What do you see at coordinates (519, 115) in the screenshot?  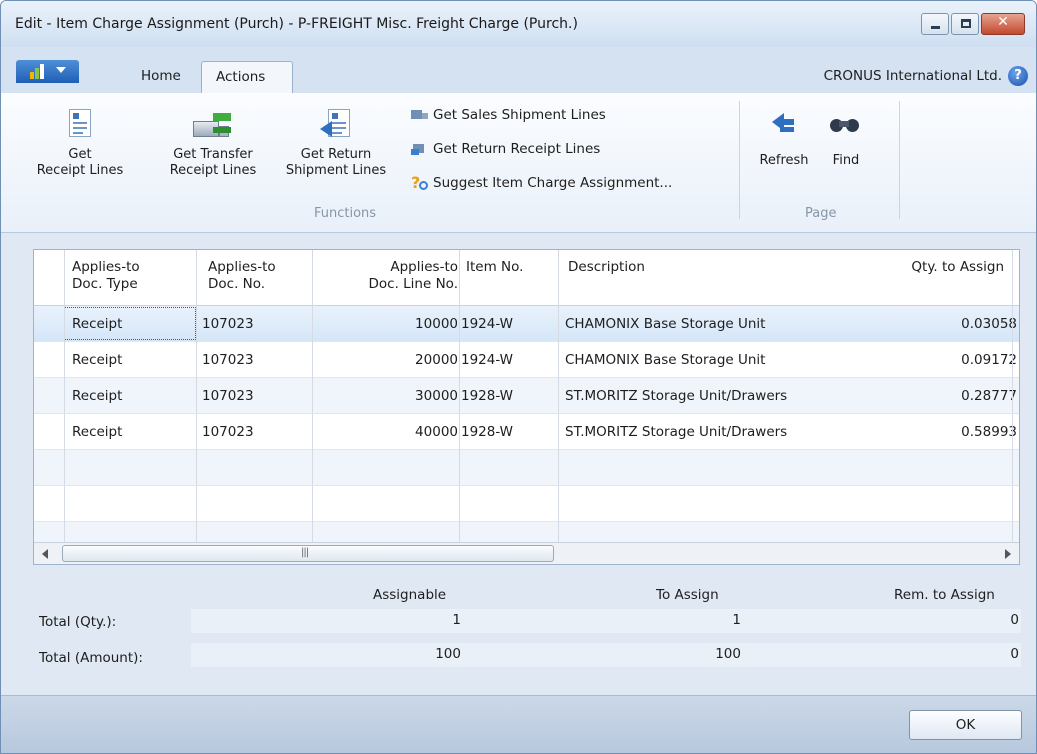 I see `get-sales-shipment-lines-label: Get Sales Shipment Lines` at bounding box center [519, 115].